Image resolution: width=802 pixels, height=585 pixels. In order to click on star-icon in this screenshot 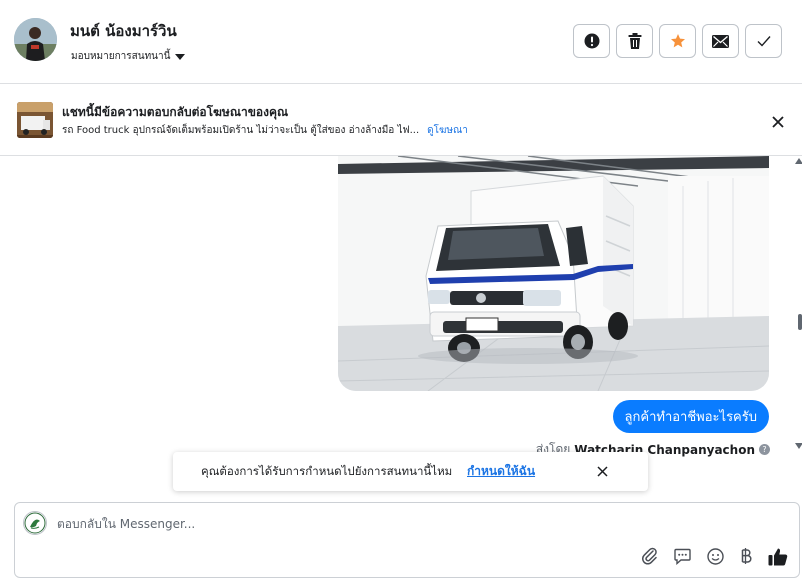, I will do `click(677, 41)`.